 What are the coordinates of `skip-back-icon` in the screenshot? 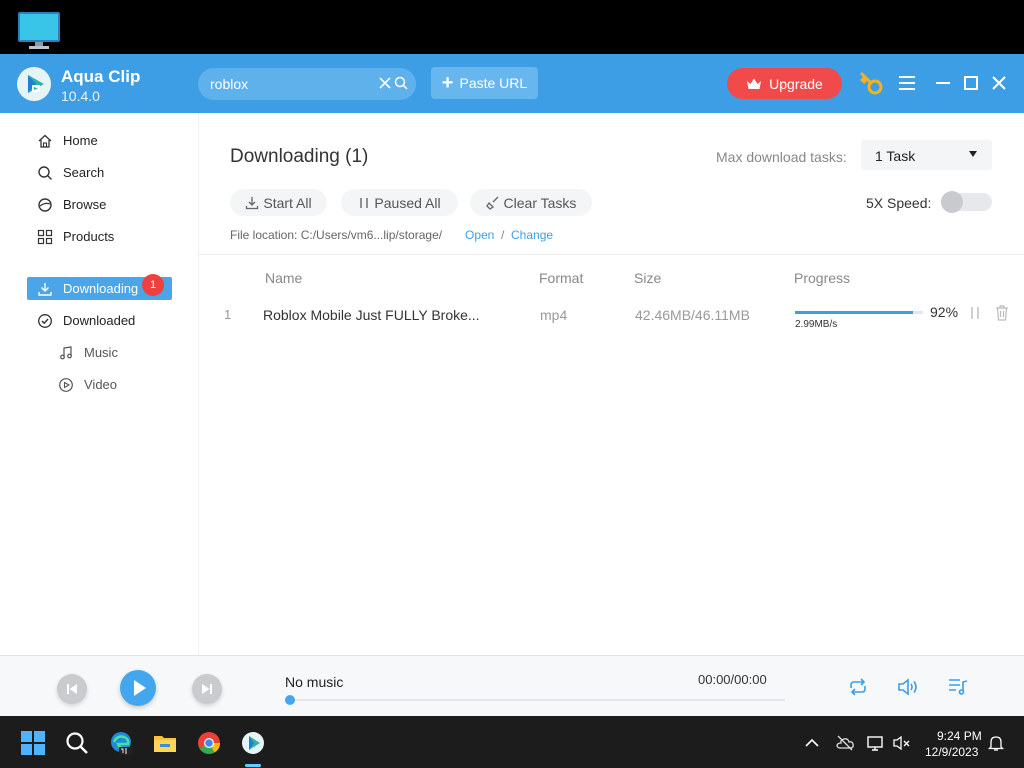 It's located at (72, 689).